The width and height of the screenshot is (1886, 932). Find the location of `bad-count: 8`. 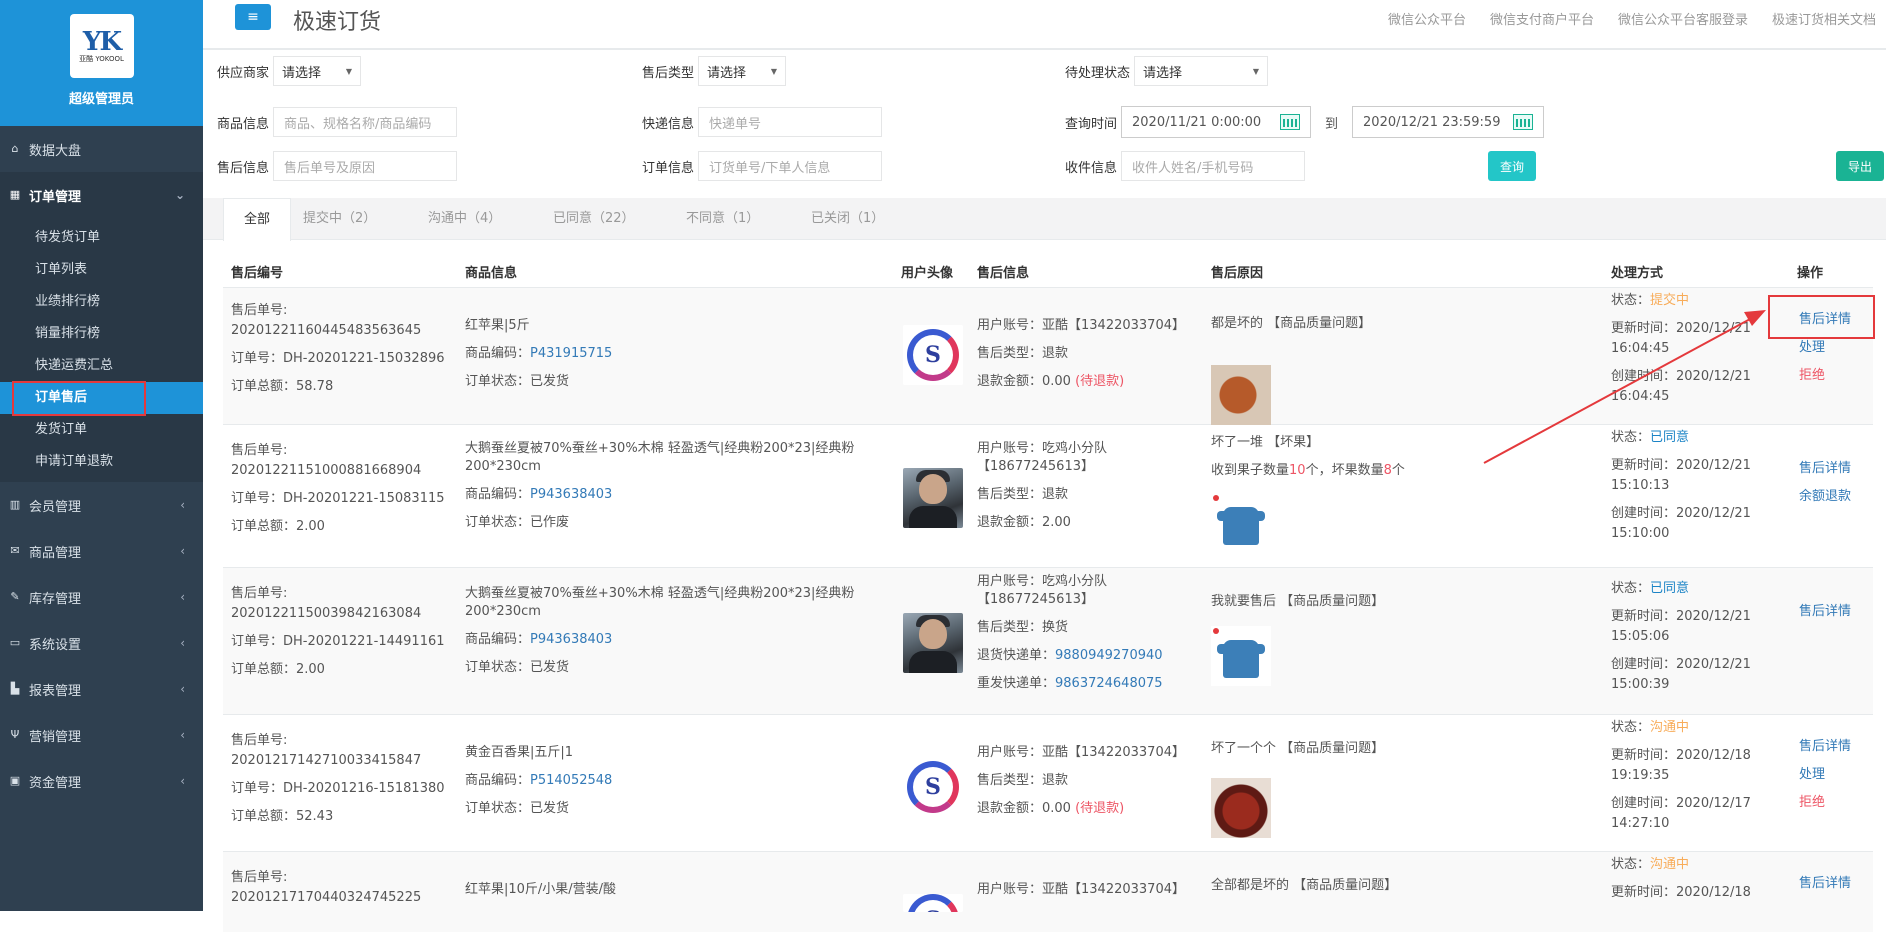

bad-count: 8 is located at coordinates (1387, 470).